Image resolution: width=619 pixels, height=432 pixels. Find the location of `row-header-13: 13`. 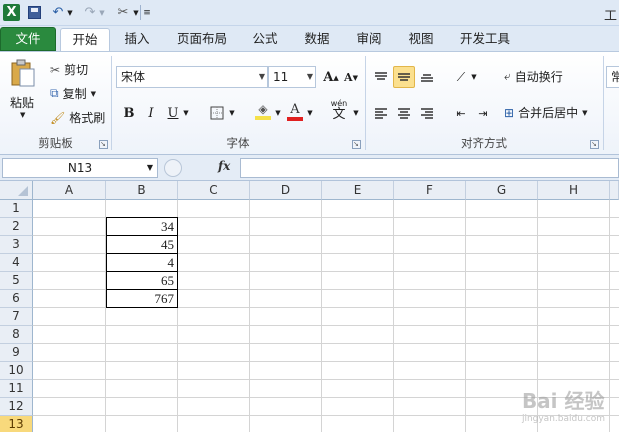

row-header-13: 13 is located at coordinates (16, 424).